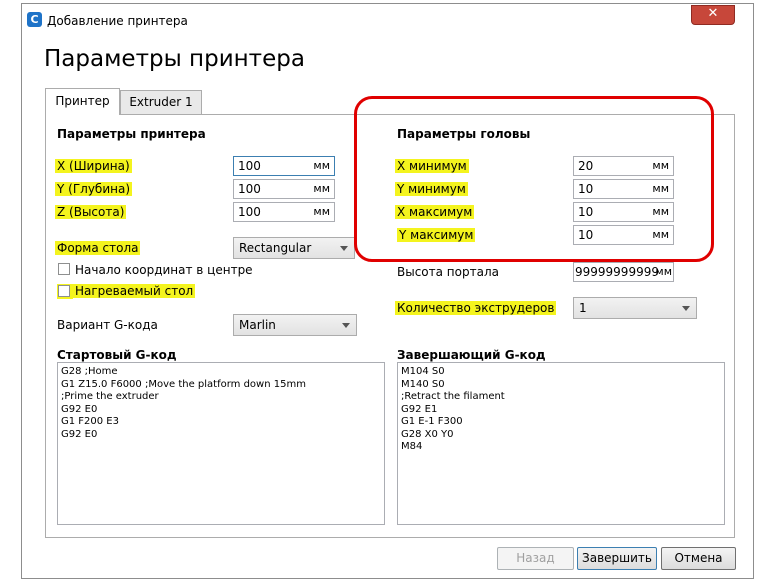 The width and height of the screenshot is (759, 585). Describe the element at coordinates (98, 248) in the screenshot. I see `bed-shape-label: Форма стола` at that location.